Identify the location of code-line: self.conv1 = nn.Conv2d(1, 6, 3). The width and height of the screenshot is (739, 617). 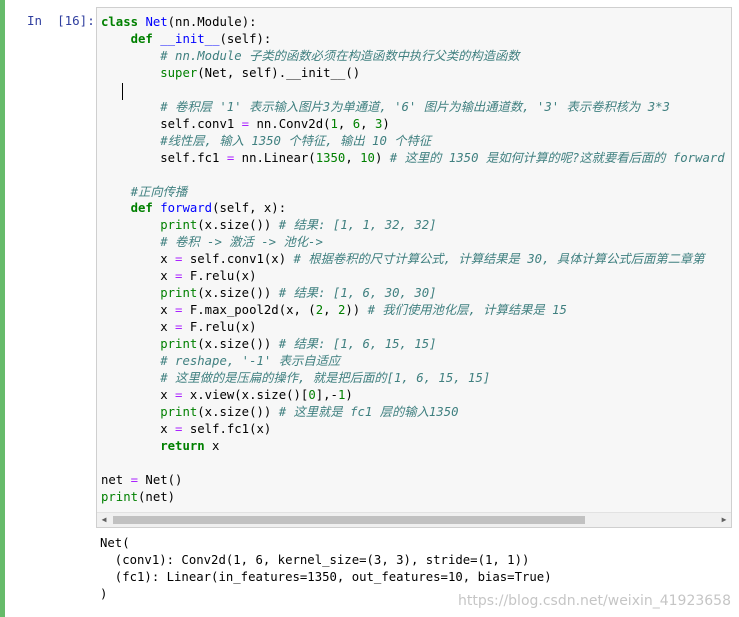
(245, 124).